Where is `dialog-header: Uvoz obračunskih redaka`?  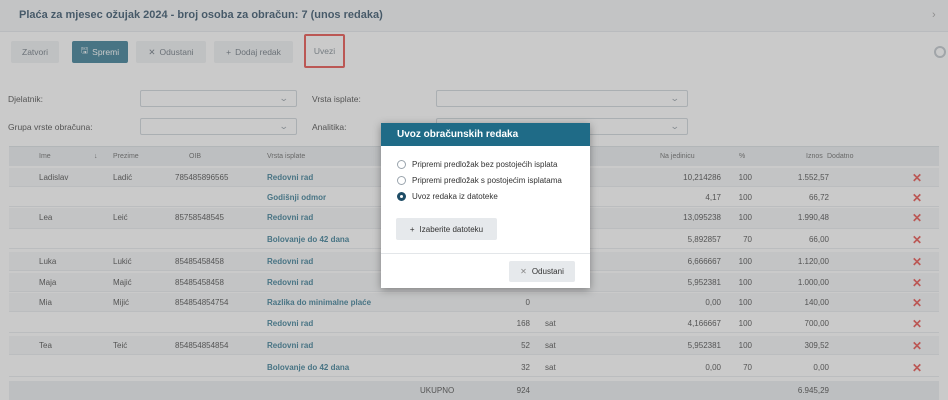
dialog-header: Uvoz obračunskih redaka is located at coordinates (485, 134).